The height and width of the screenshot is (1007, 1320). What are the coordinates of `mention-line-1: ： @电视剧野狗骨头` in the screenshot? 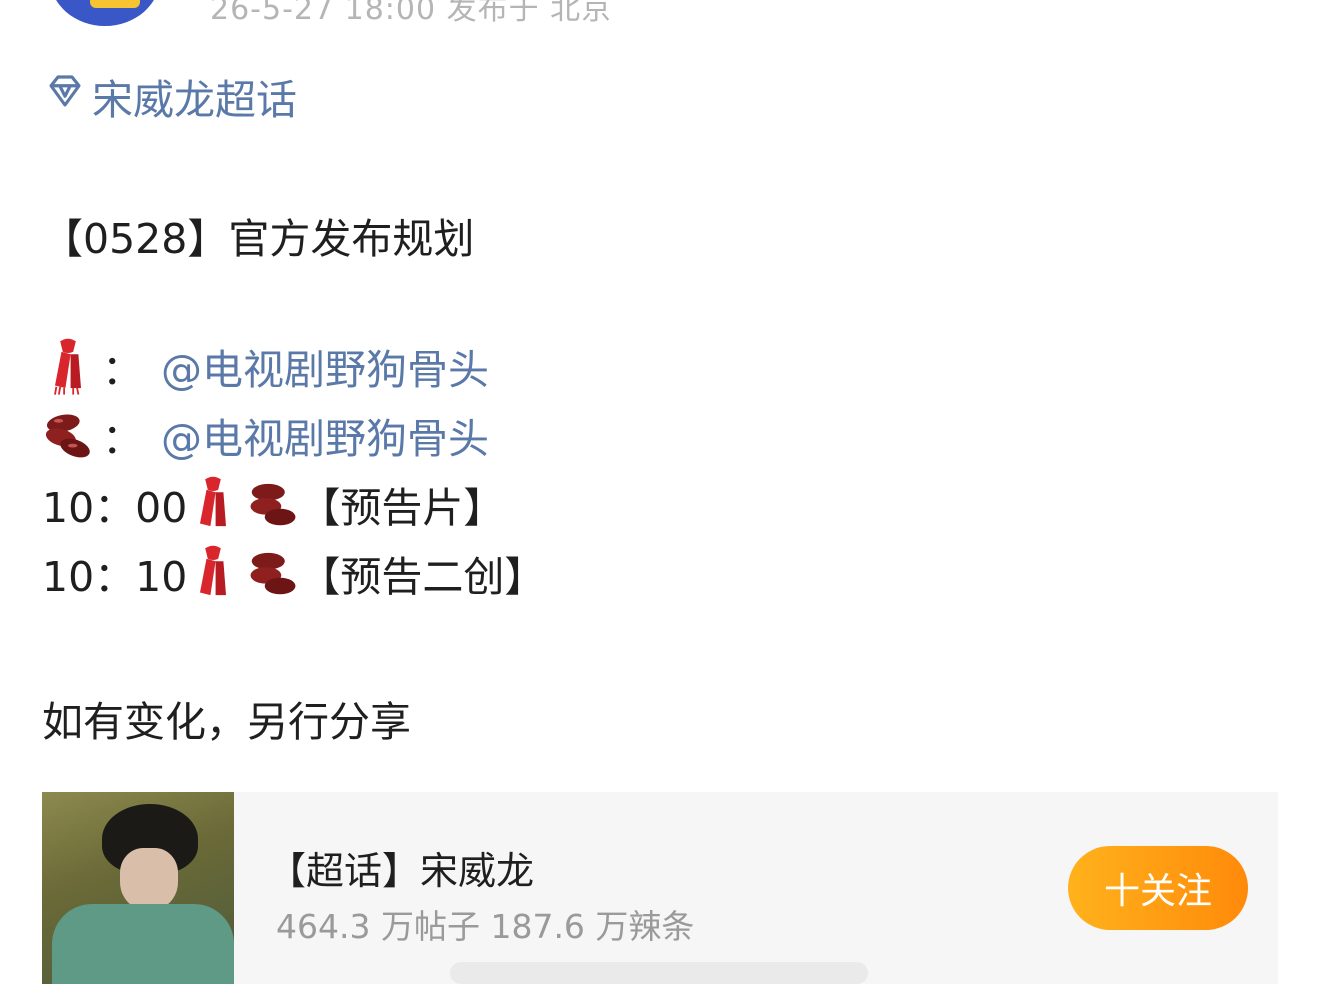 It's located at (265, 366).